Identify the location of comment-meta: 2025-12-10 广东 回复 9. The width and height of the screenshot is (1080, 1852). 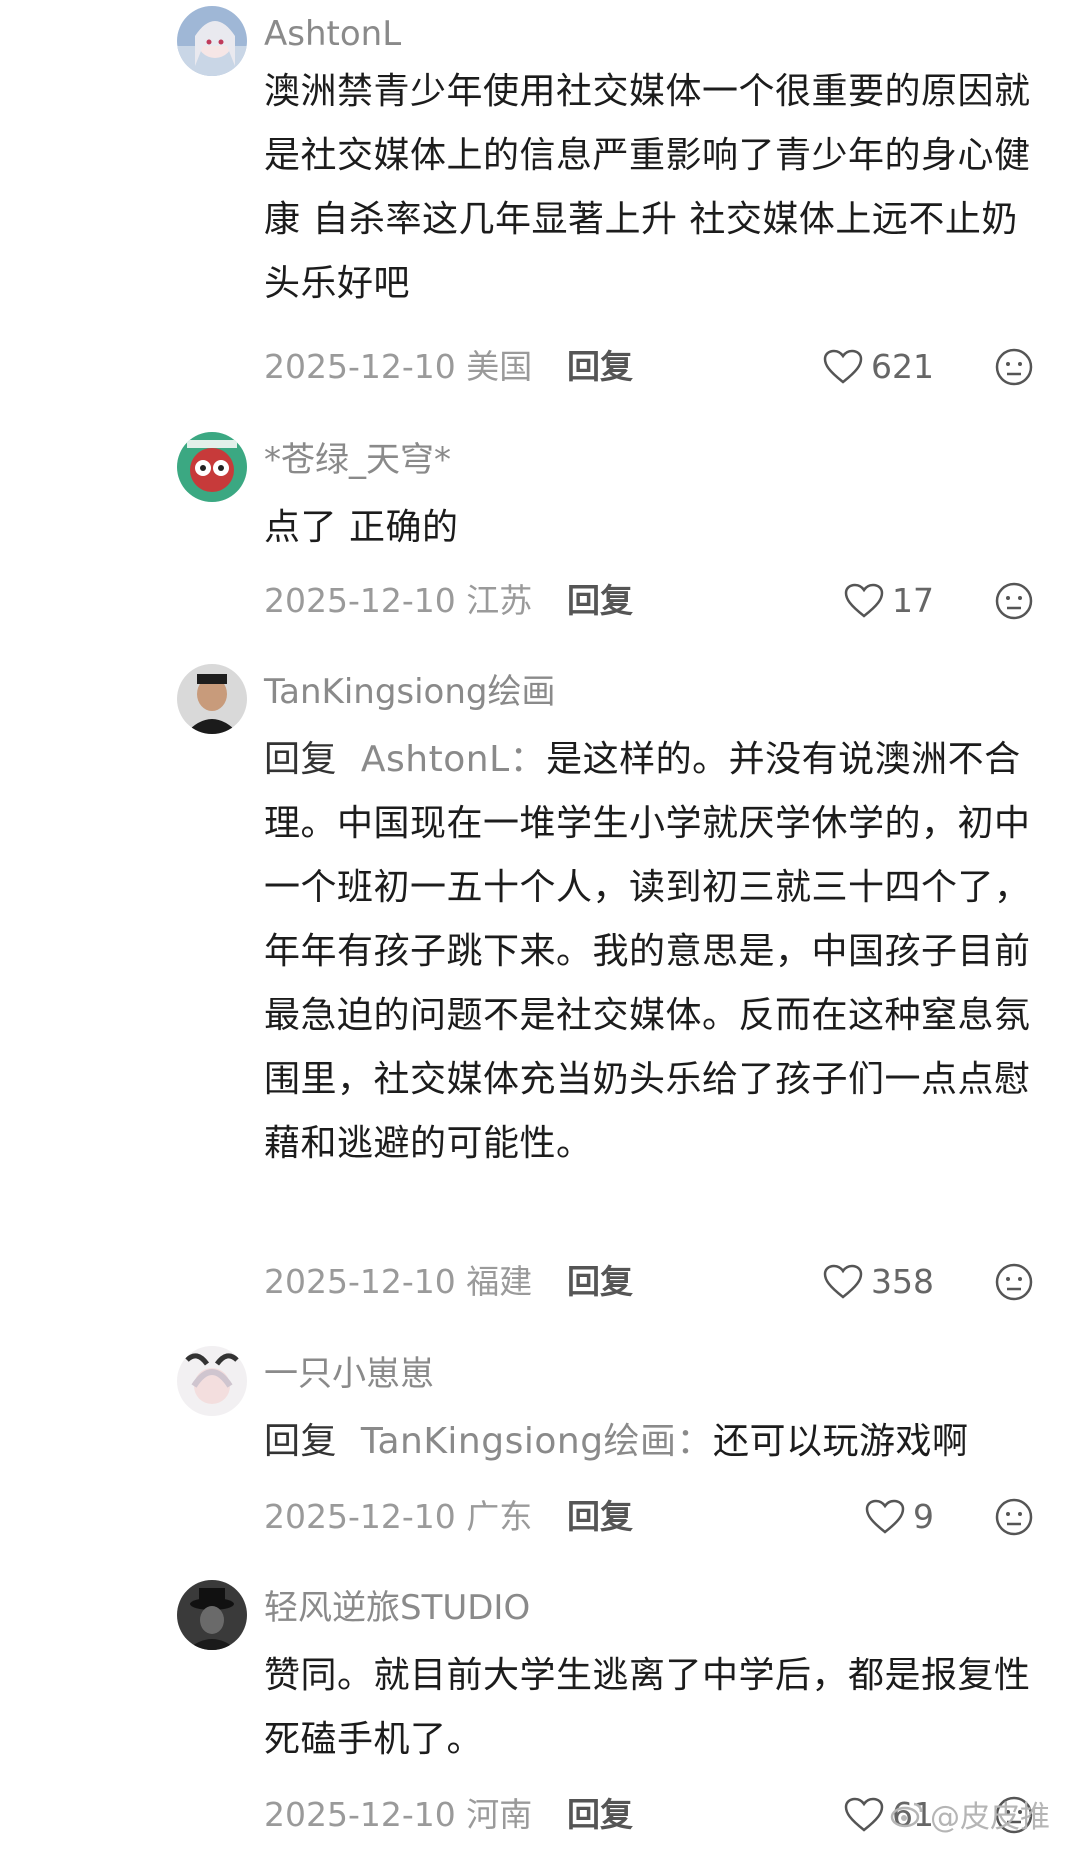
(649, 1517).